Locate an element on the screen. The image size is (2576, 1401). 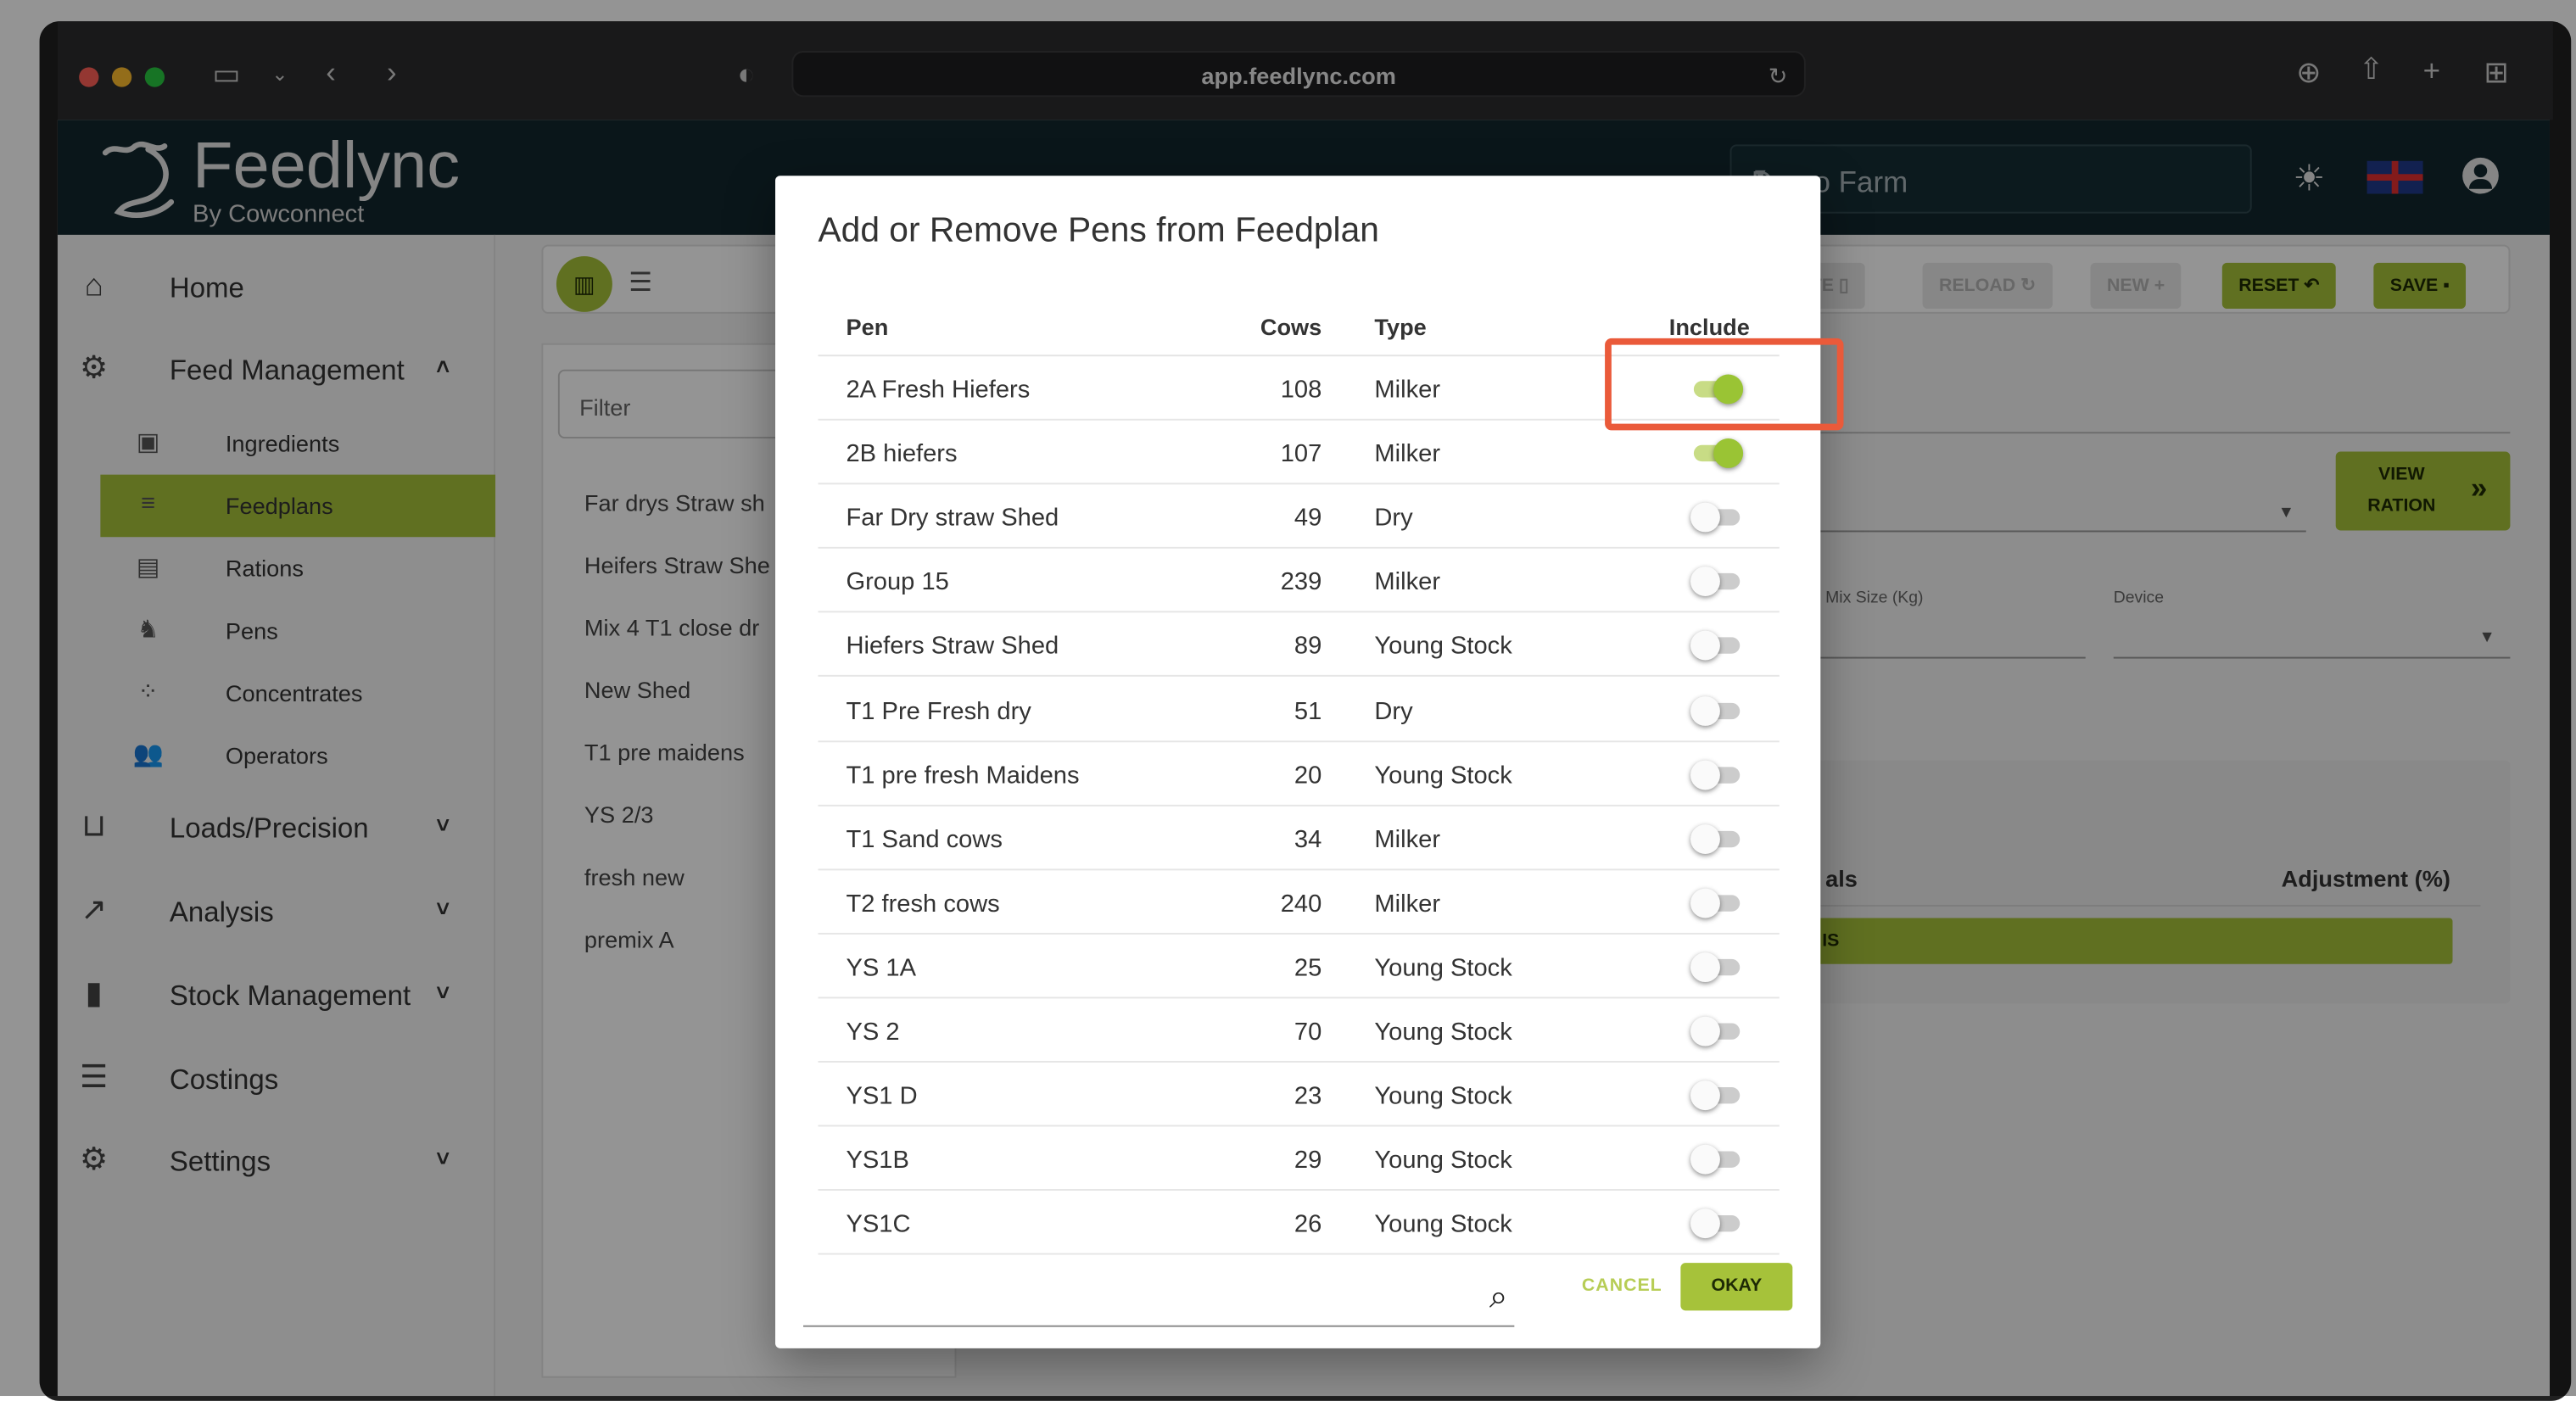
pen-name: YS1B is located at coordinates (877, 1161).